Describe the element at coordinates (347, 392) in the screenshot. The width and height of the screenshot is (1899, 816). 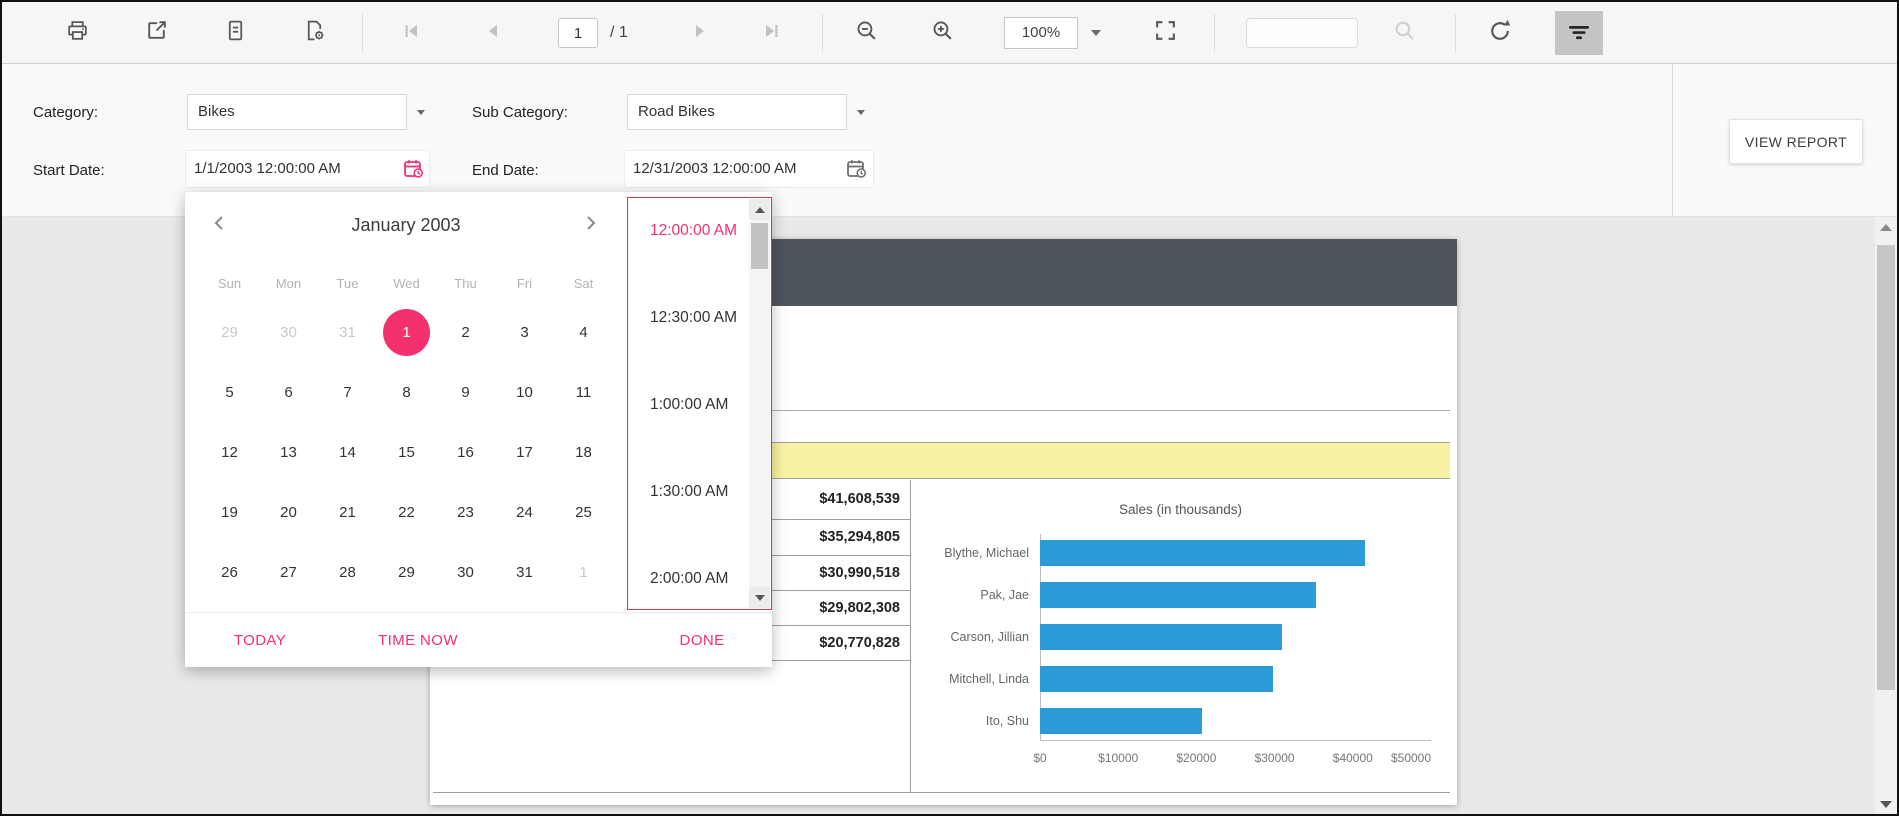
I see `calendar-day: 7` at that location.